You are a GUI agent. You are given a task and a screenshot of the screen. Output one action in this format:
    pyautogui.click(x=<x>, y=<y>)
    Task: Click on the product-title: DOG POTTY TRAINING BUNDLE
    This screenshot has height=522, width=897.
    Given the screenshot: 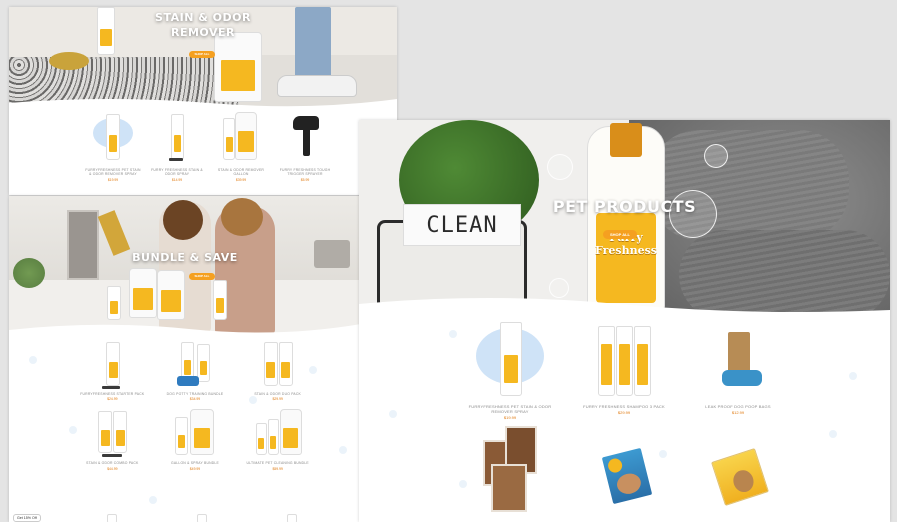 What is the action you would take?
    pyautogui.click(x=195, y=394)
    